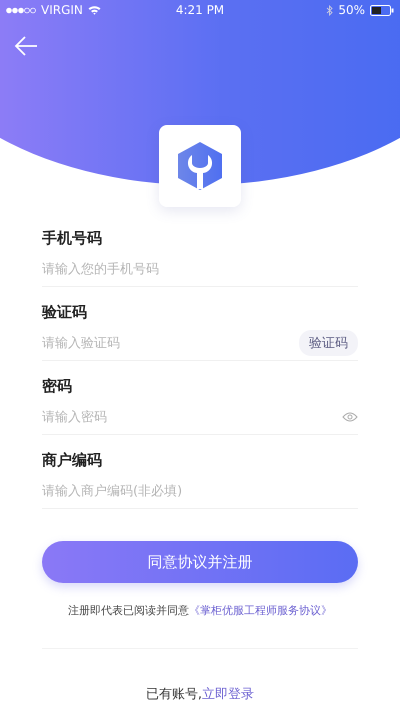  Describe the element at coordinates (65, 312) in the screenshot. I see `field-label: 验证码` at that location.